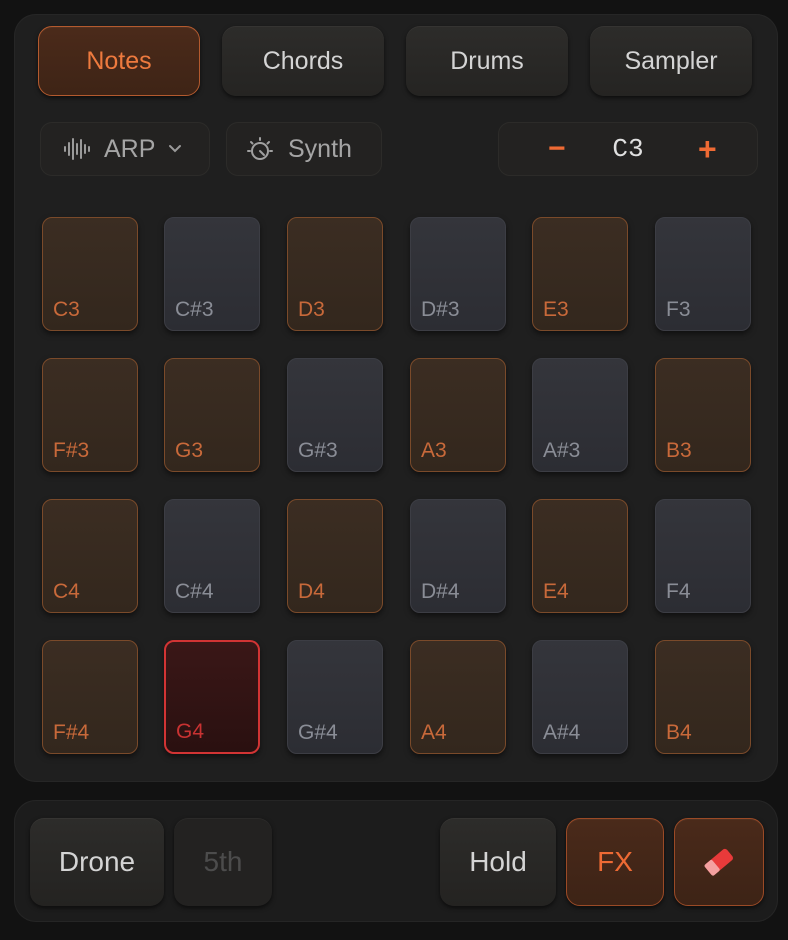 This screenshot has height=940, width=788. What do you see at coordinates (189, 450) in the screenshot?
I see `pad-label: G3` at bounding box center [189, 450].